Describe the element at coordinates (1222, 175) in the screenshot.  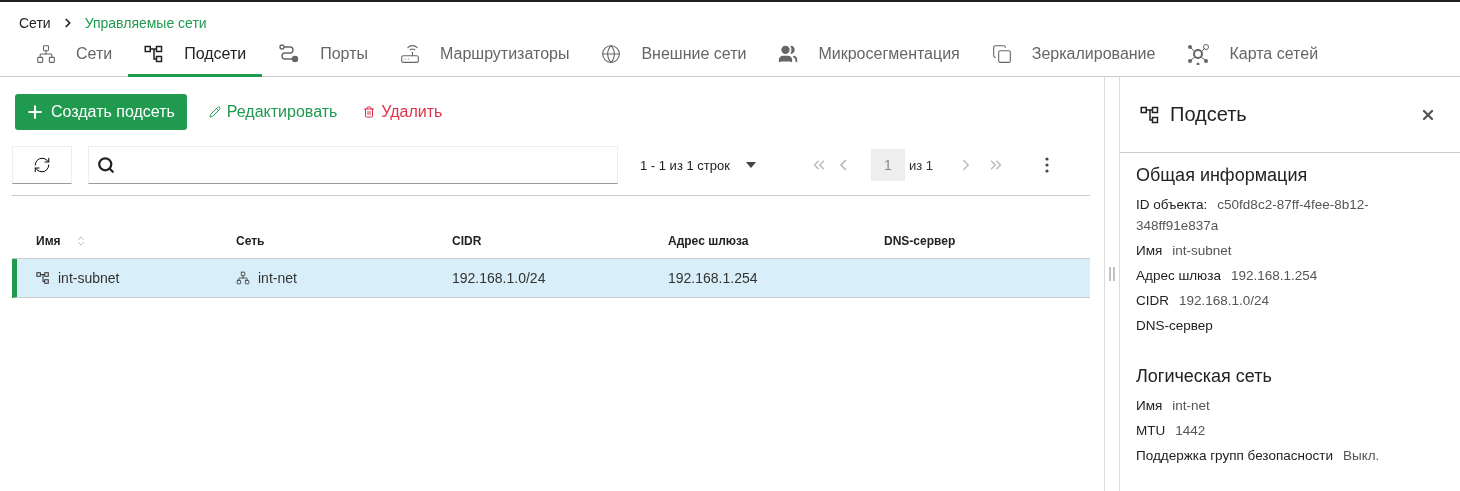
I see `section-title: Общая информация` at that location.